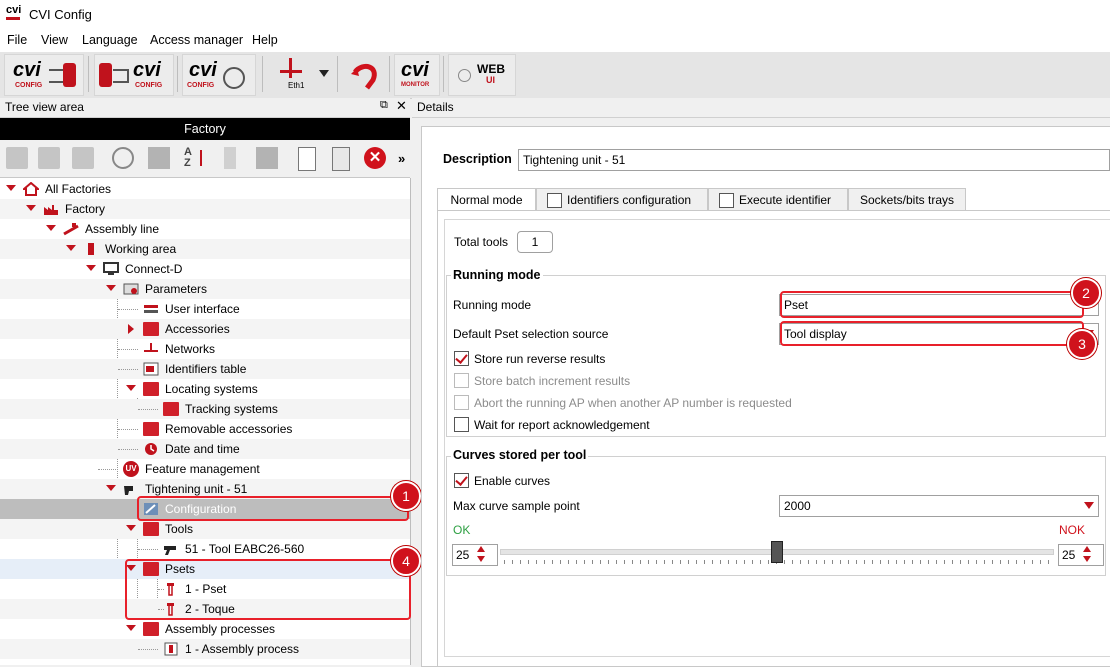  What do you see at coordinates (939, 506) in the screenshot?
I see `max-curve-sample-select: 2000` at bounding box center [939, 506].